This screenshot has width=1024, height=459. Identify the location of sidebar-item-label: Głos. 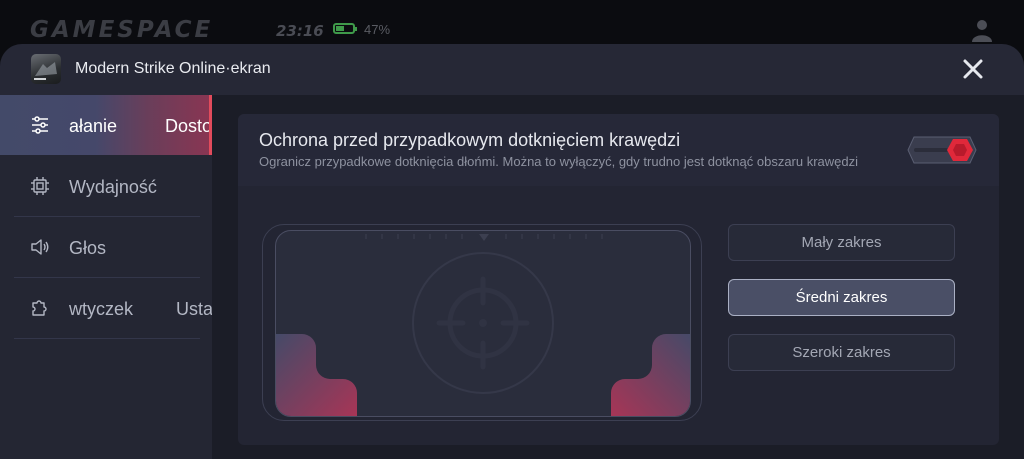
(88, 248).